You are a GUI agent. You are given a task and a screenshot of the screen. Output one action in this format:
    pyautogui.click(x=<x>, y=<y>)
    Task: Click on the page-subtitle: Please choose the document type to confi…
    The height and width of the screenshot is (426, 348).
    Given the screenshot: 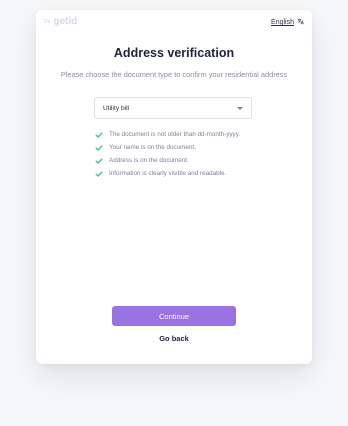 What is the action you would take?
    pyautogui.click(x=174, y=74)
    